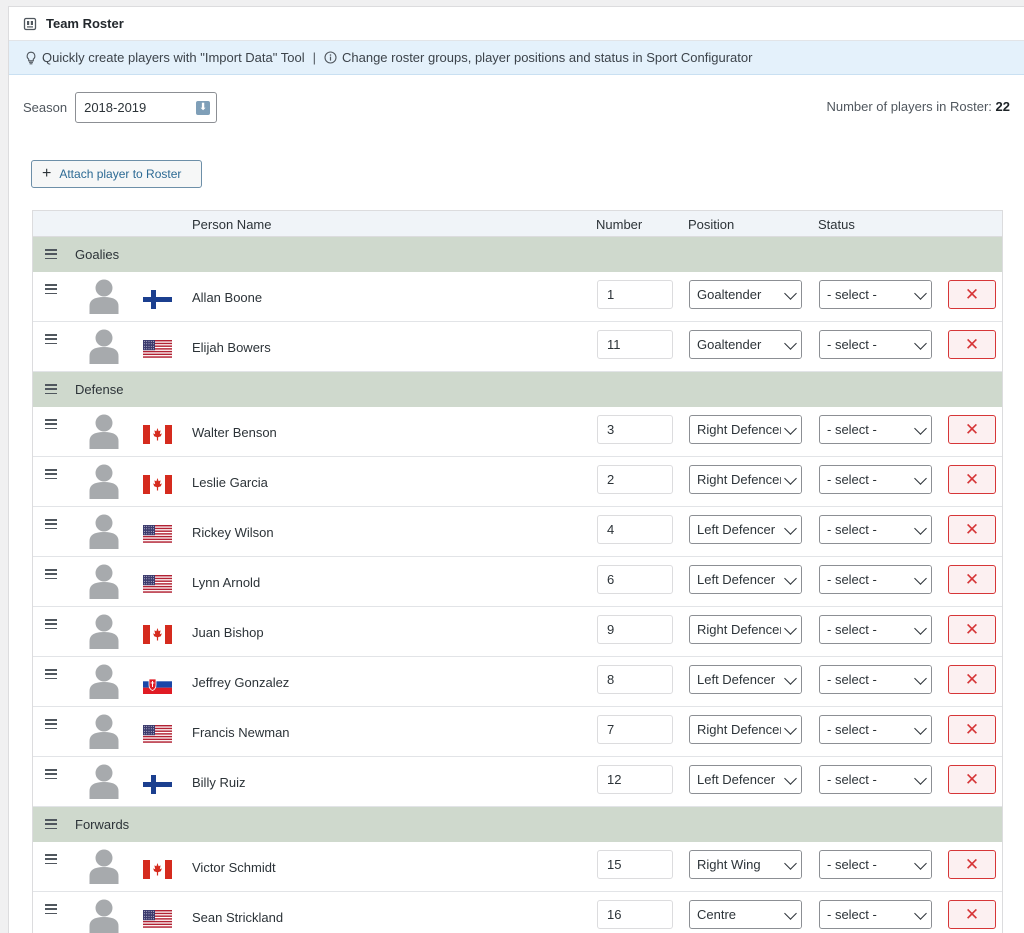 This screenshot has height=933, width=1024. What do you see at coordinates (635, 864) in the screenshot?
I see `player-number-input: 15` at bounding box center [635, 864].